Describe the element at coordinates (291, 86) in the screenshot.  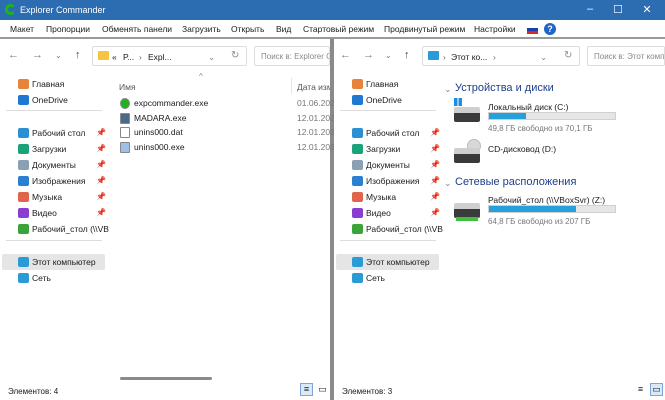
I see `column-divider` at that location.